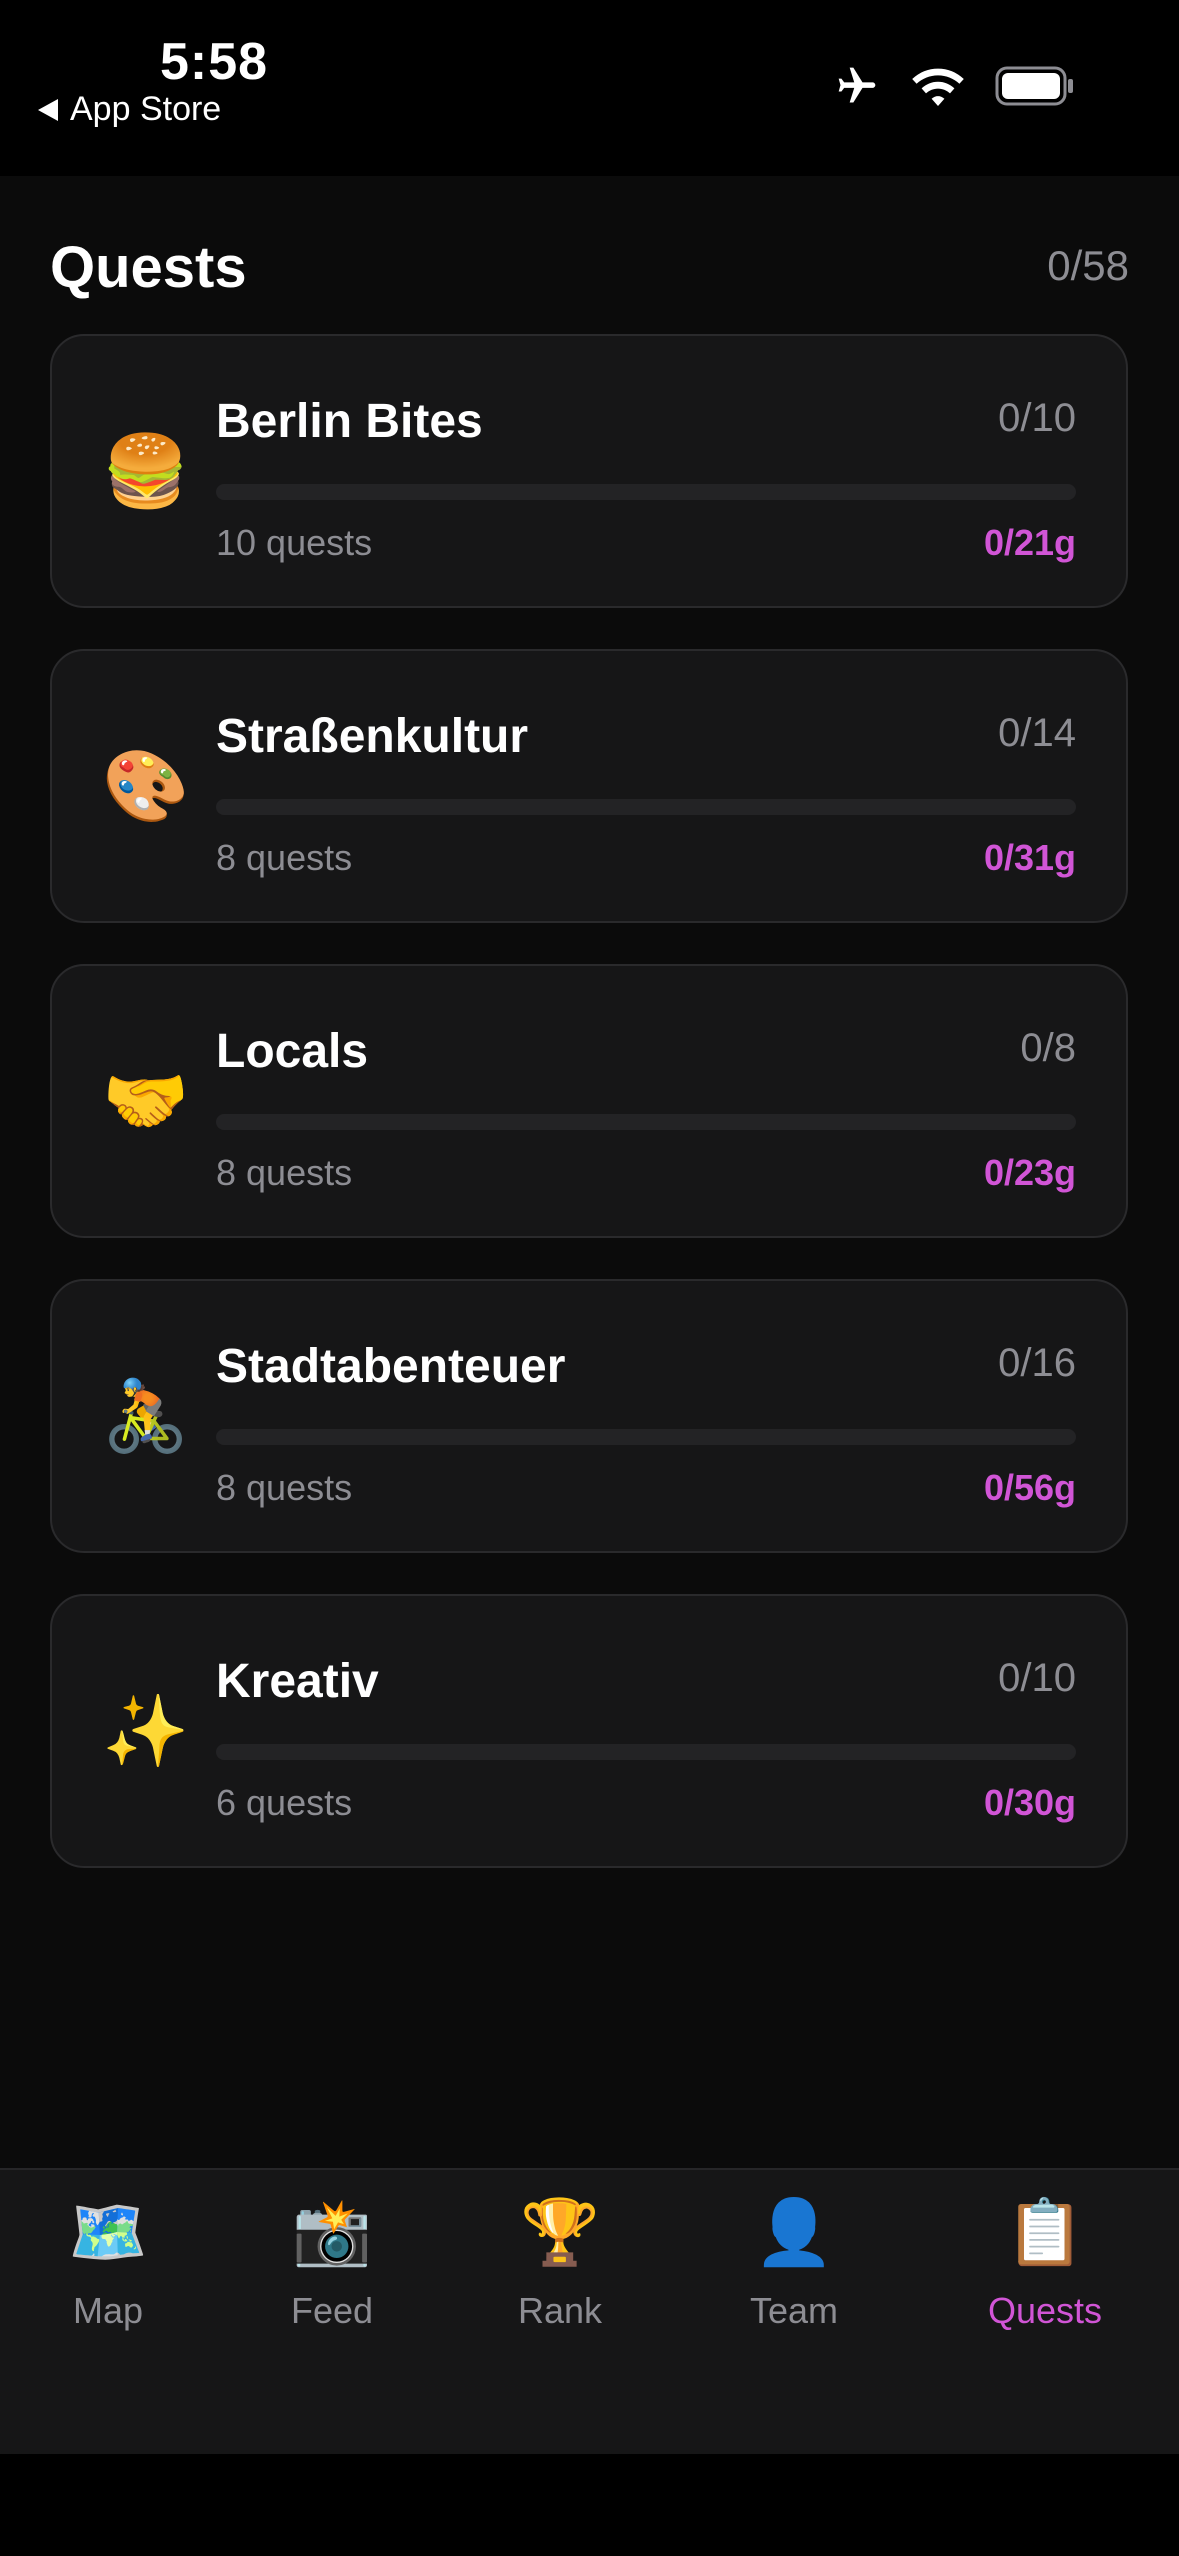  What do you see at coordinates (146, 109) in the screenshot?
I see `back-link-label: App Store` at bounding box center [146, 109].